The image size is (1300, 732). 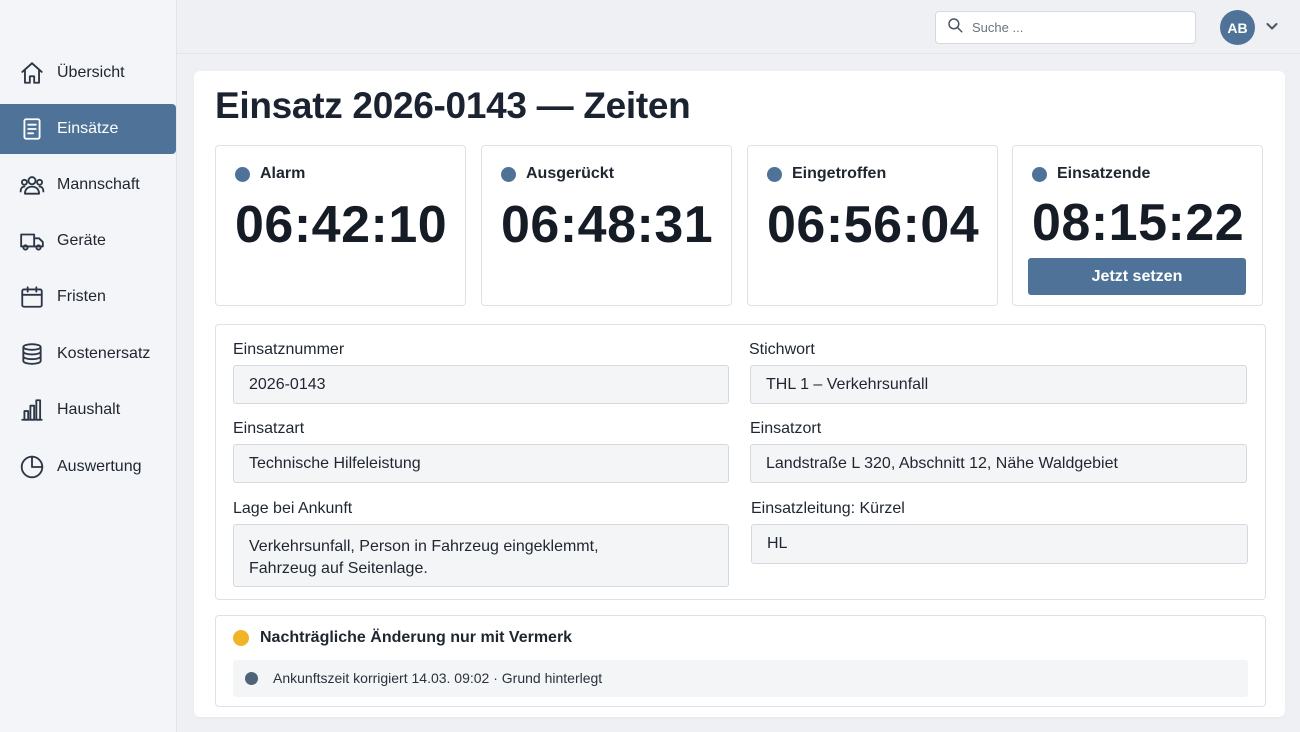 I want to click on users-icon, so click(x=32, y=185).